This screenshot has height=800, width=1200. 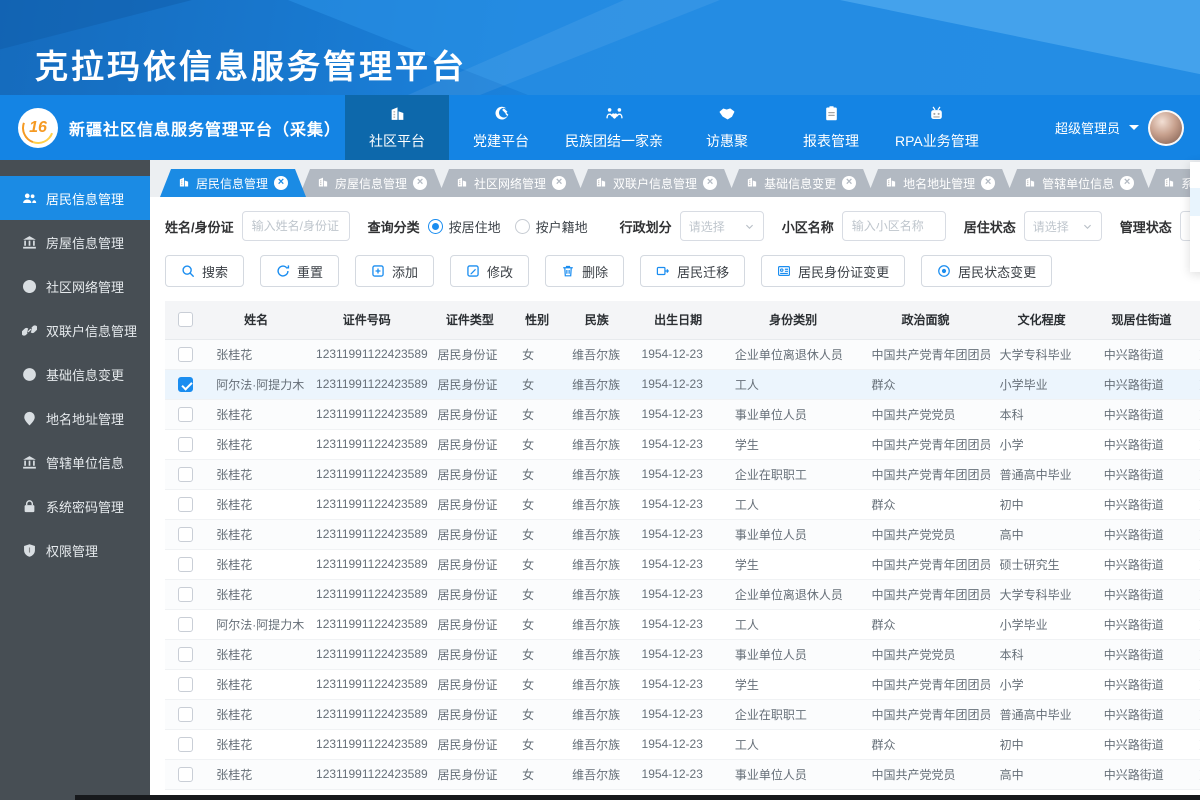 I want to click on cell-gender: 女, so click(x=537, y=624).